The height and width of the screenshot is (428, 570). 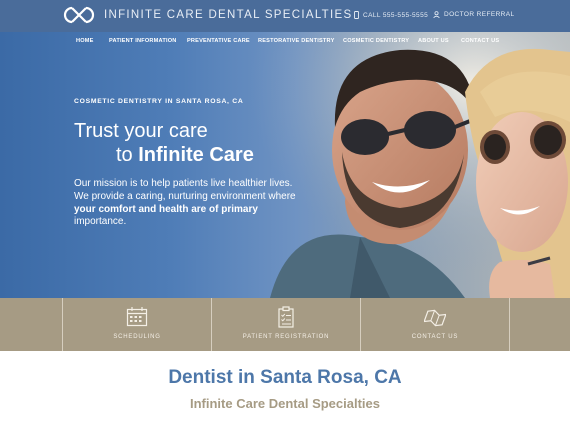 What do you see at coordinates (143, 41) in the screenshot?
I see `nav-patient-information: PATIENT INFORMATION` at bounding box center [143, 41].